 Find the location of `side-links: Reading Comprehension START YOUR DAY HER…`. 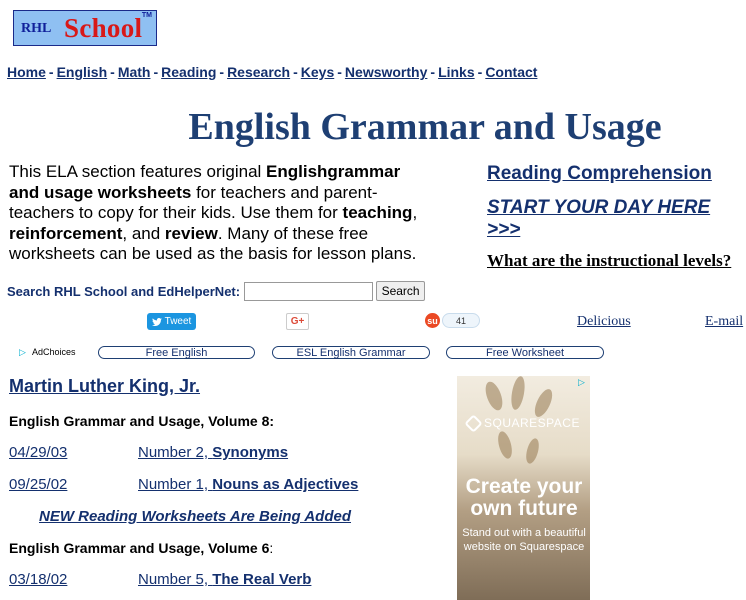

side-links: Reading Comprehension START YOUR DAY HER… is located at coordinates (616, 217).